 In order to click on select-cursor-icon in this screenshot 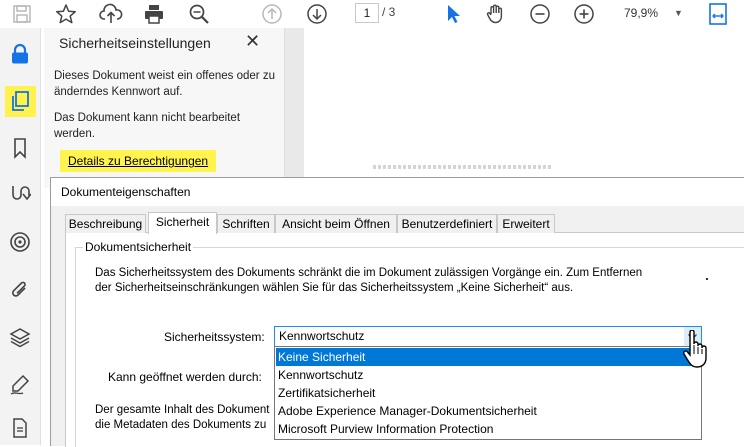, I will do `click(453, 14)`.